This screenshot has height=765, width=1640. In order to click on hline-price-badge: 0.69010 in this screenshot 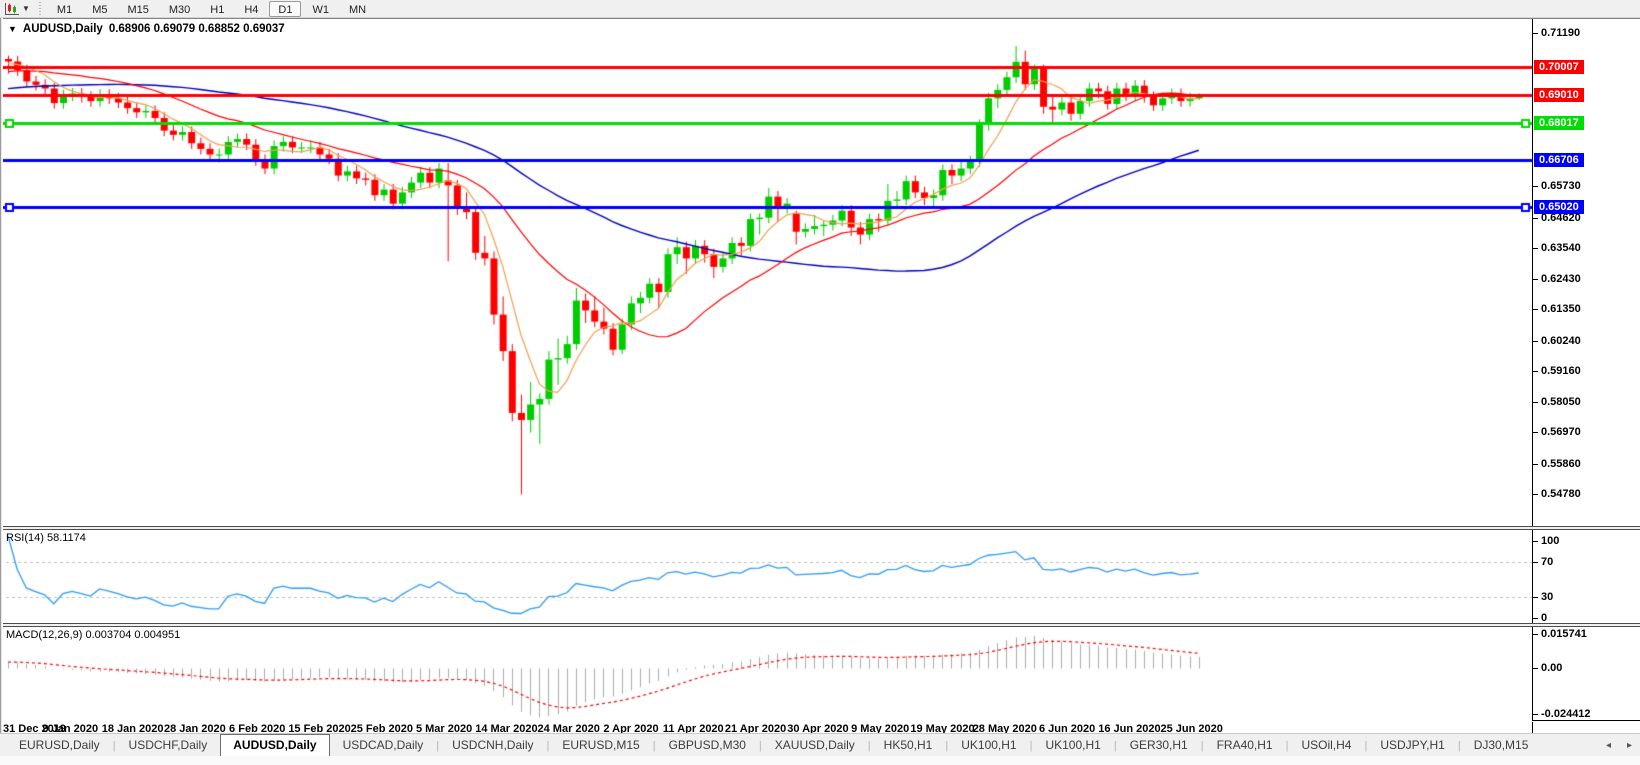, I will do `click(1559, 95)`.